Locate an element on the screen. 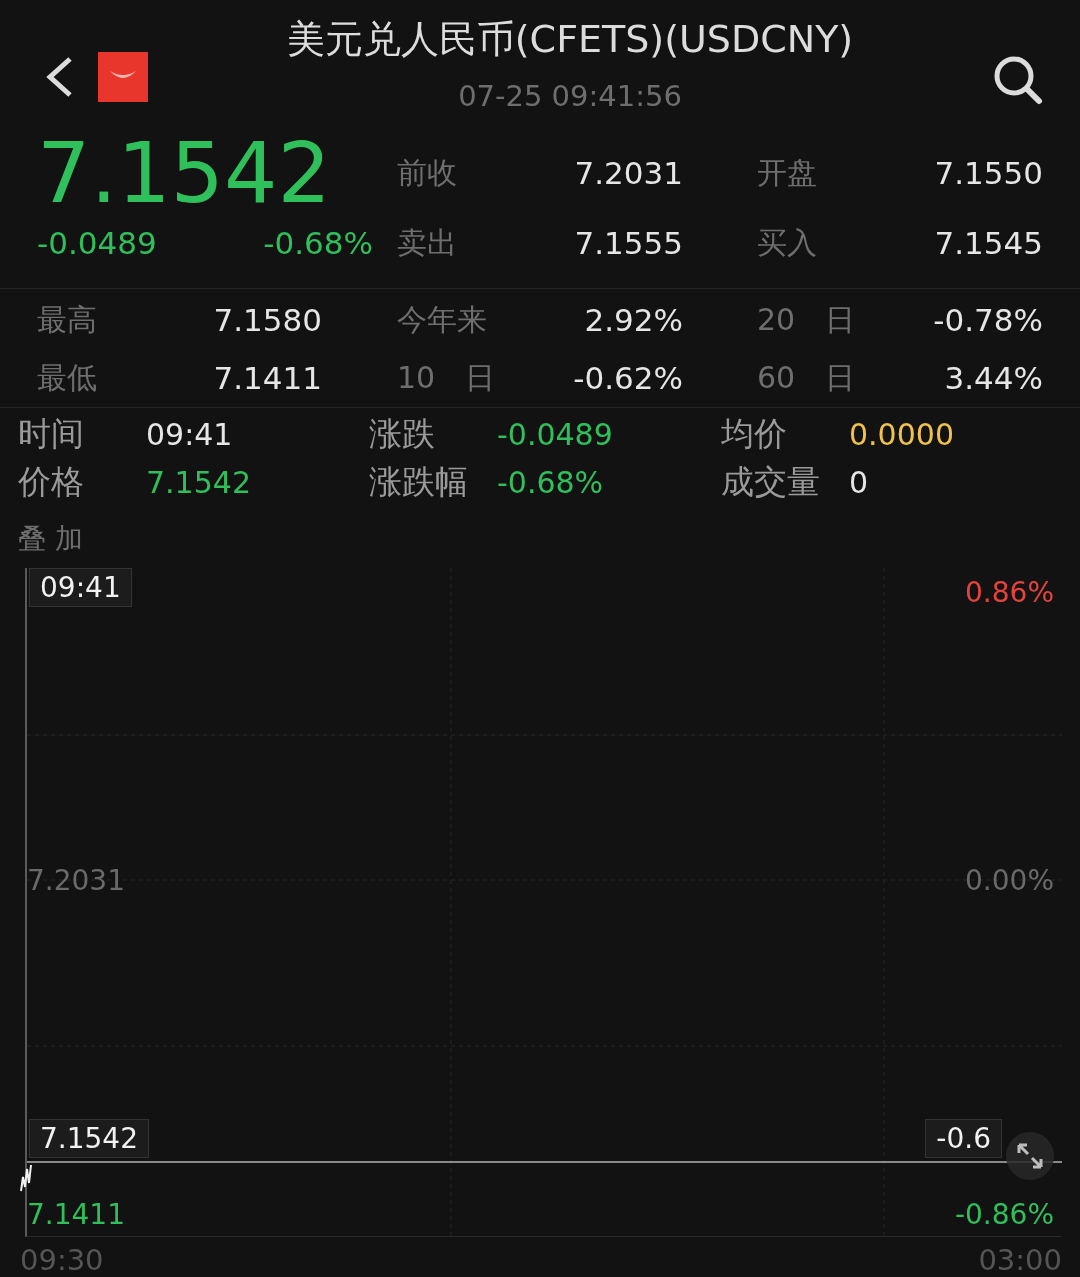 Image resolution: width=1080 pixels, height=1277 pixels. field-label: 卖出 is located at coordinates (427, 242).